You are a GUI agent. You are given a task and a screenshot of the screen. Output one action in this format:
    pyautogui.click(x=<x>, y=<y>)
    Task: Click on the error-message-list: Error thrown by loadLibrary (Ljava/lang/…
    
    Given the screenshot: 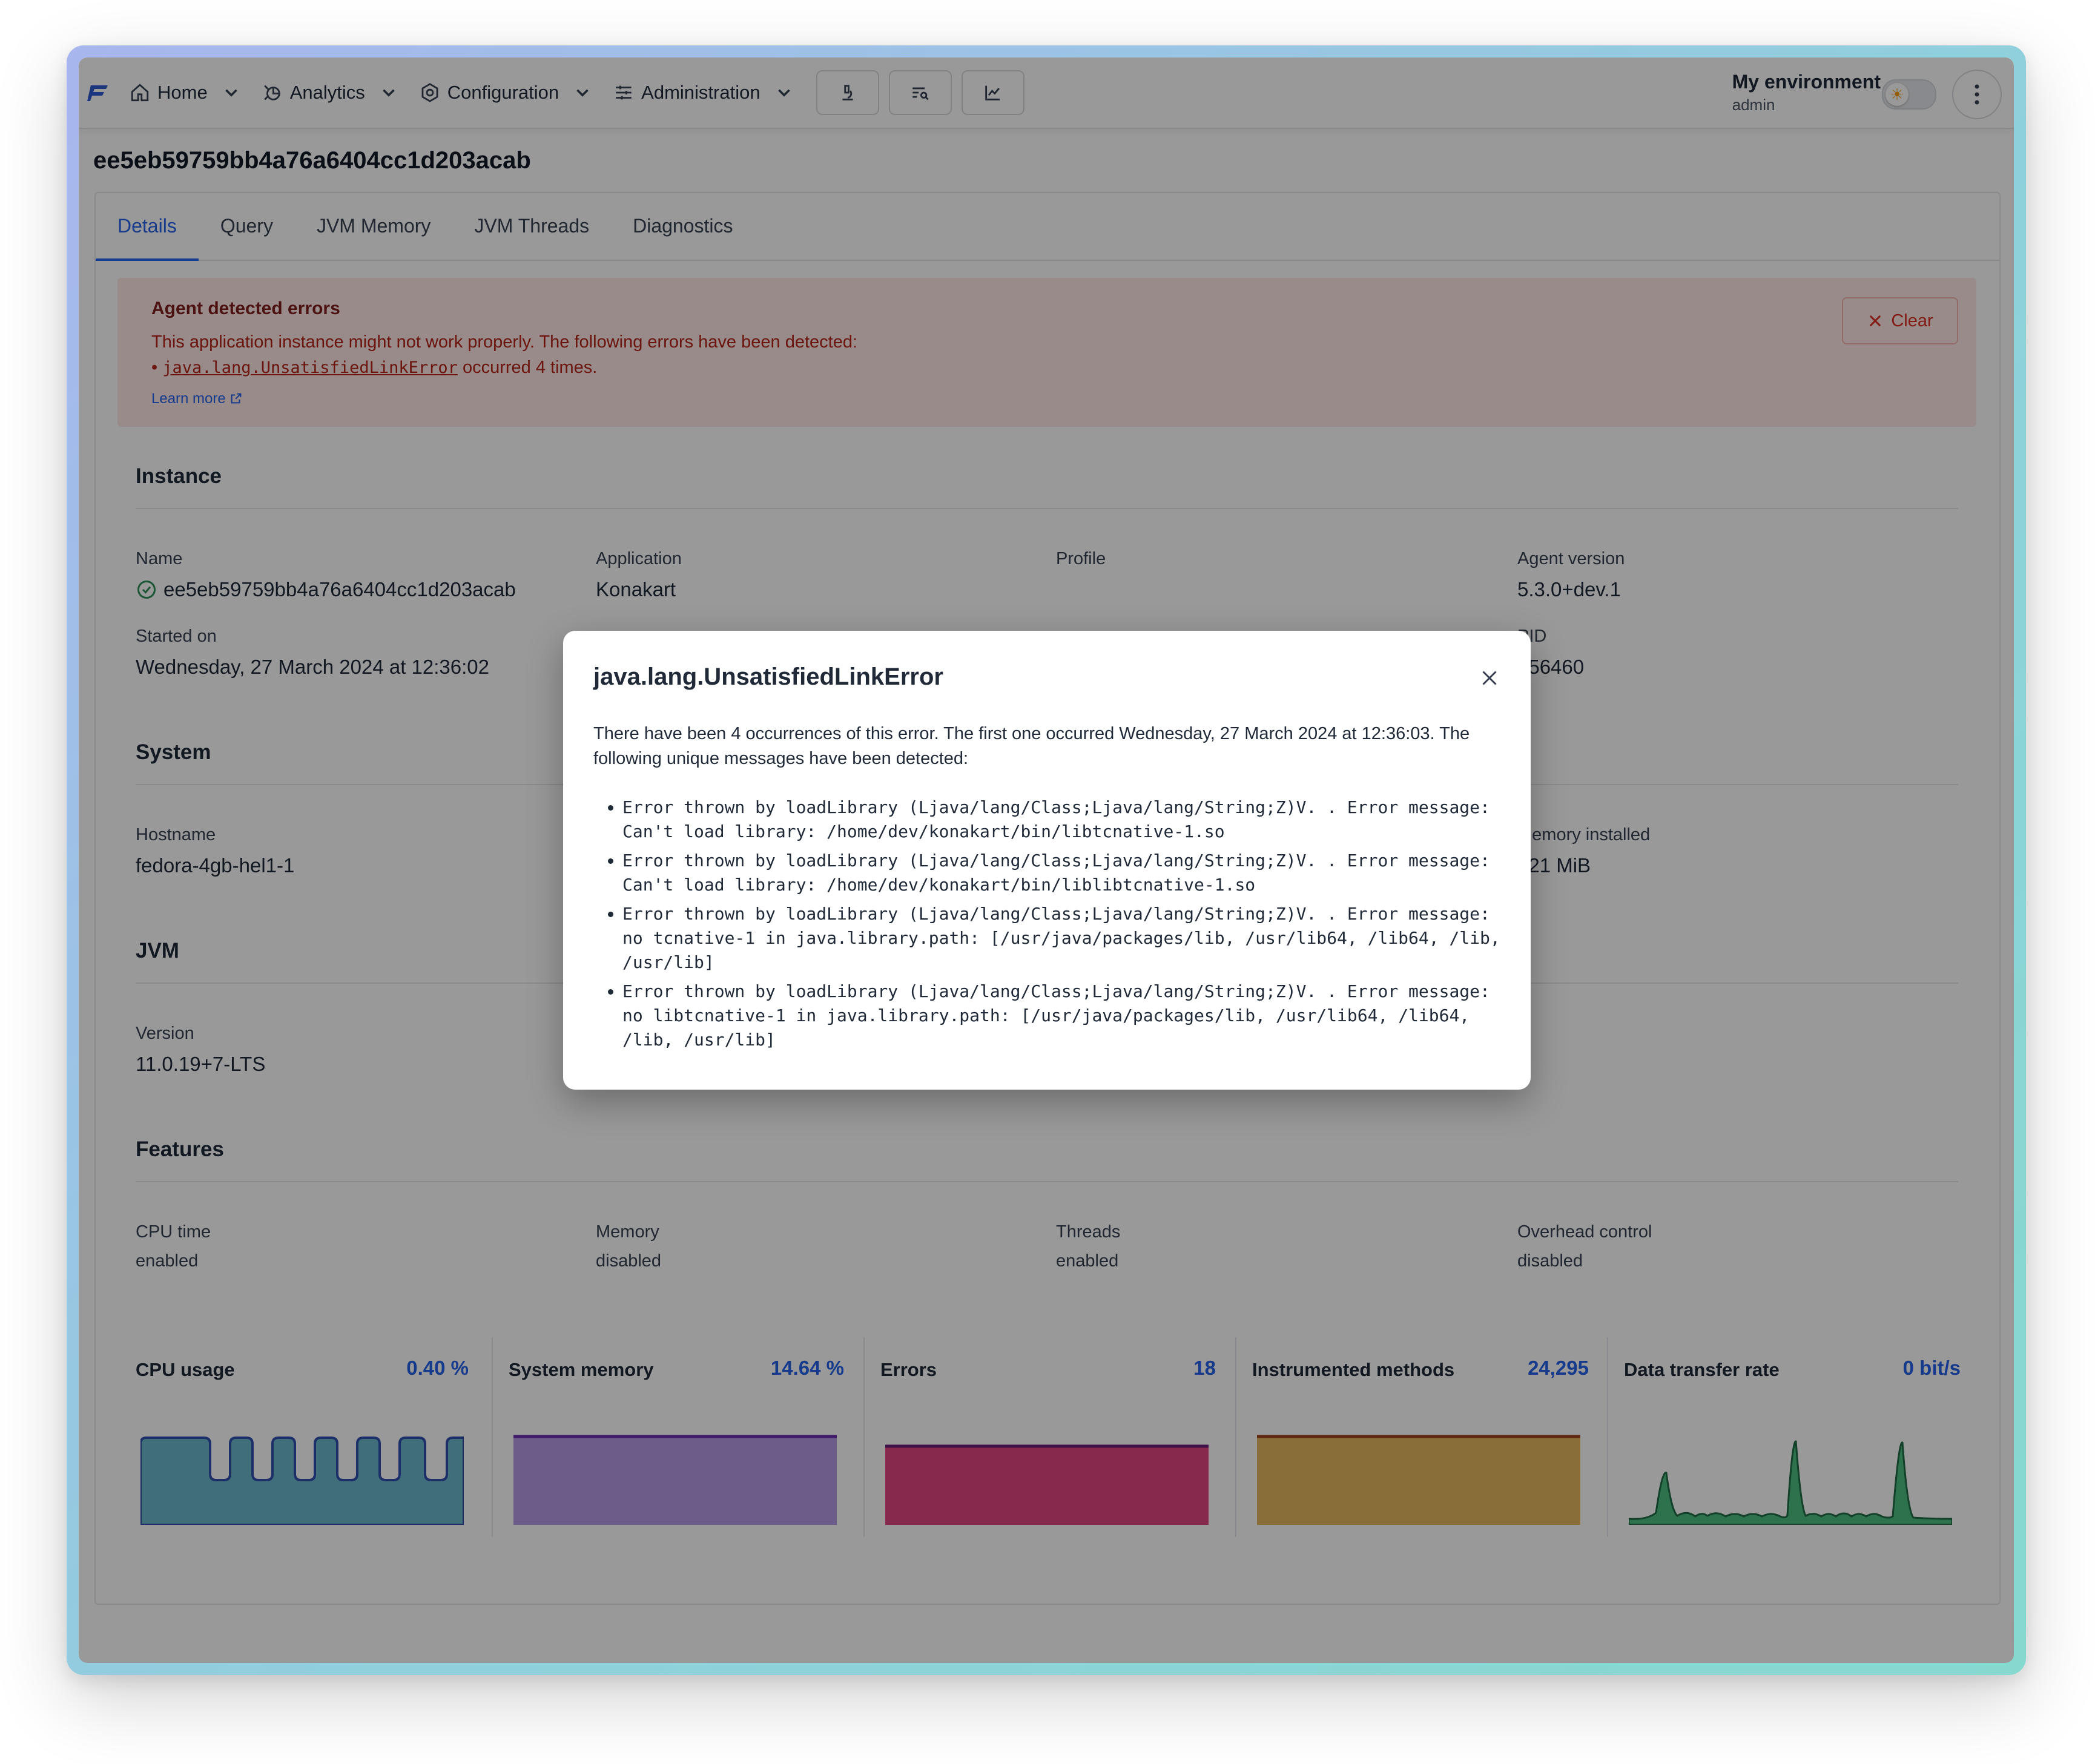 What is the action you would take?
    pyautogui.click(x=1068, y=926)
    